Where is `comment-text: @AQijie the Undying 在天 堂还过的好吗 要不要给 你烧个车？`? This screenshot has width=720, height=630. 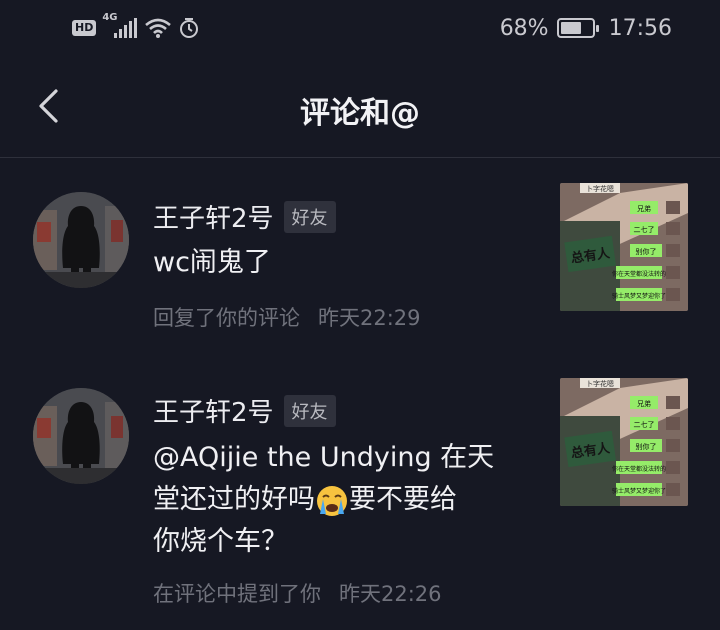
comment-text: @AQijie the Undying 在天 堂还过的好吗 要不要给 你烧个车？ is located at coordinates (343, 500).